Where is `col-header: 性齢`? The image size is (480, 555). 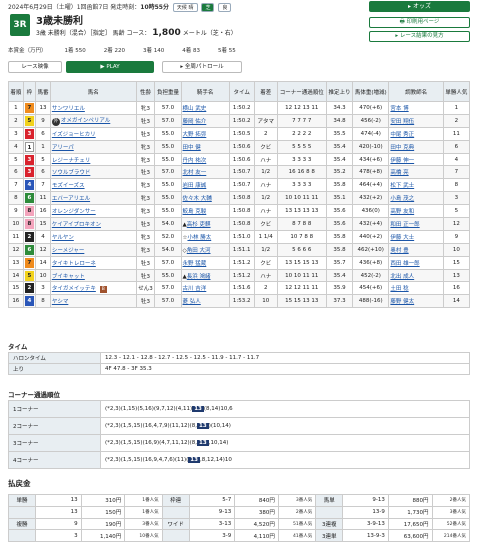
col-header: 性齢 is located at coordinates (145, 91).